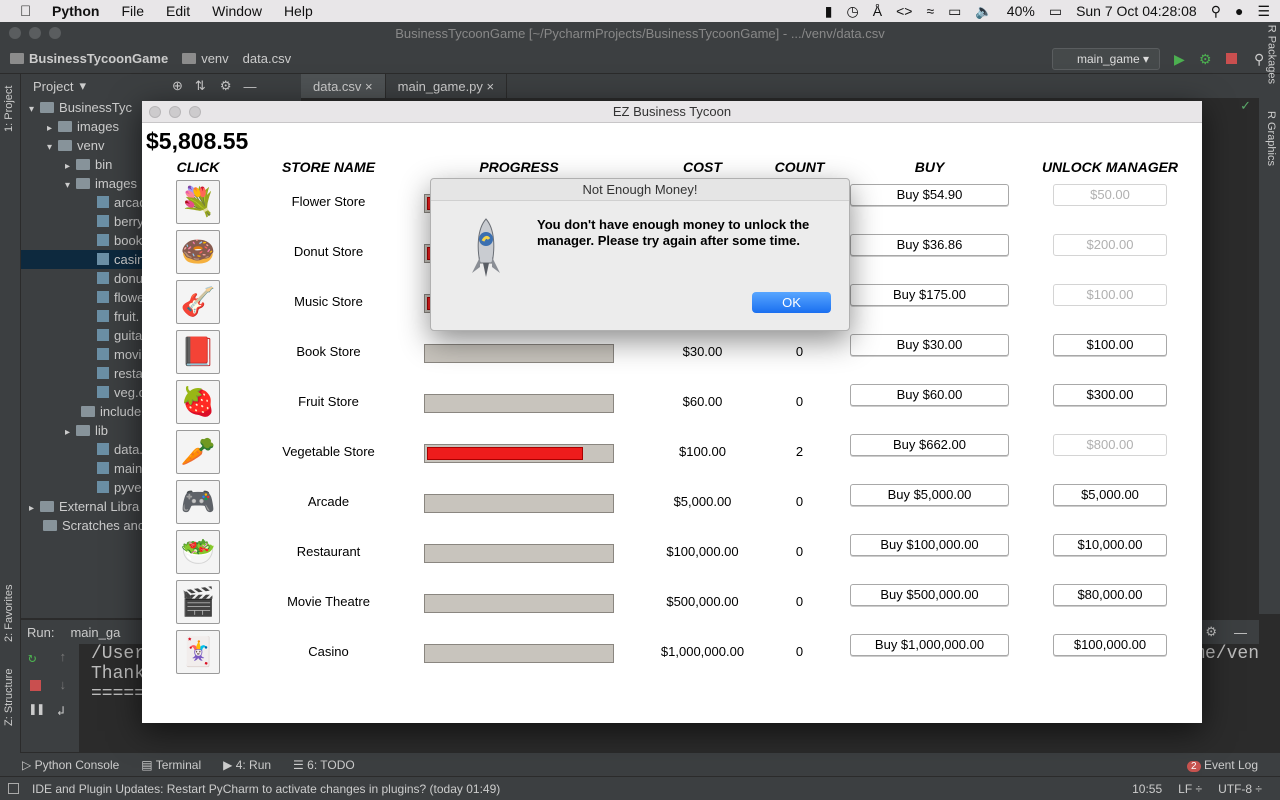 This screenshot has width=1280, height=800. I want to click on buy-button: Buy $1,000,000.00, so click(929, 645).